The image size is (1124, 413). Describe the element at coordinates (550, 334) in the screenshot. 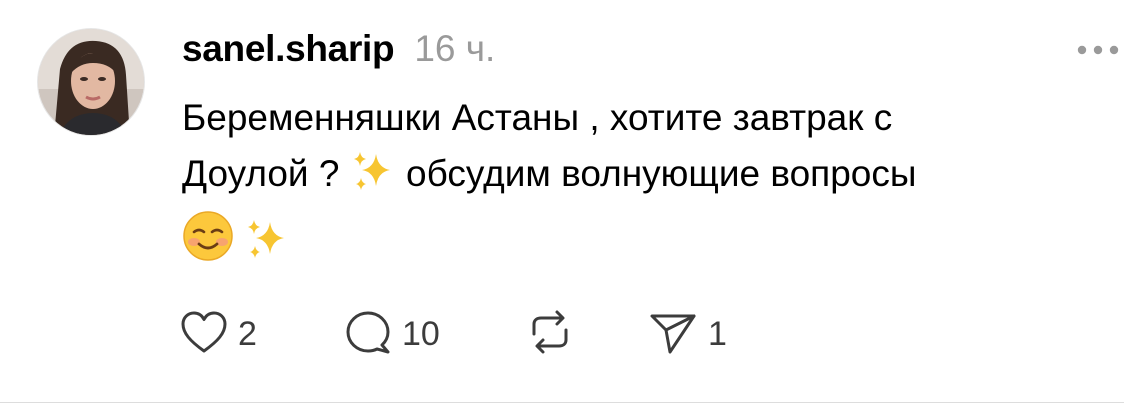

I see `repost-icon` at that location.